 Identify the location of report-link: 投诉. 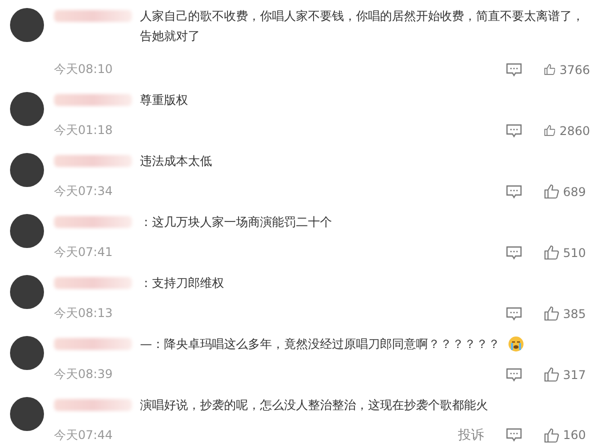
(471, 435).